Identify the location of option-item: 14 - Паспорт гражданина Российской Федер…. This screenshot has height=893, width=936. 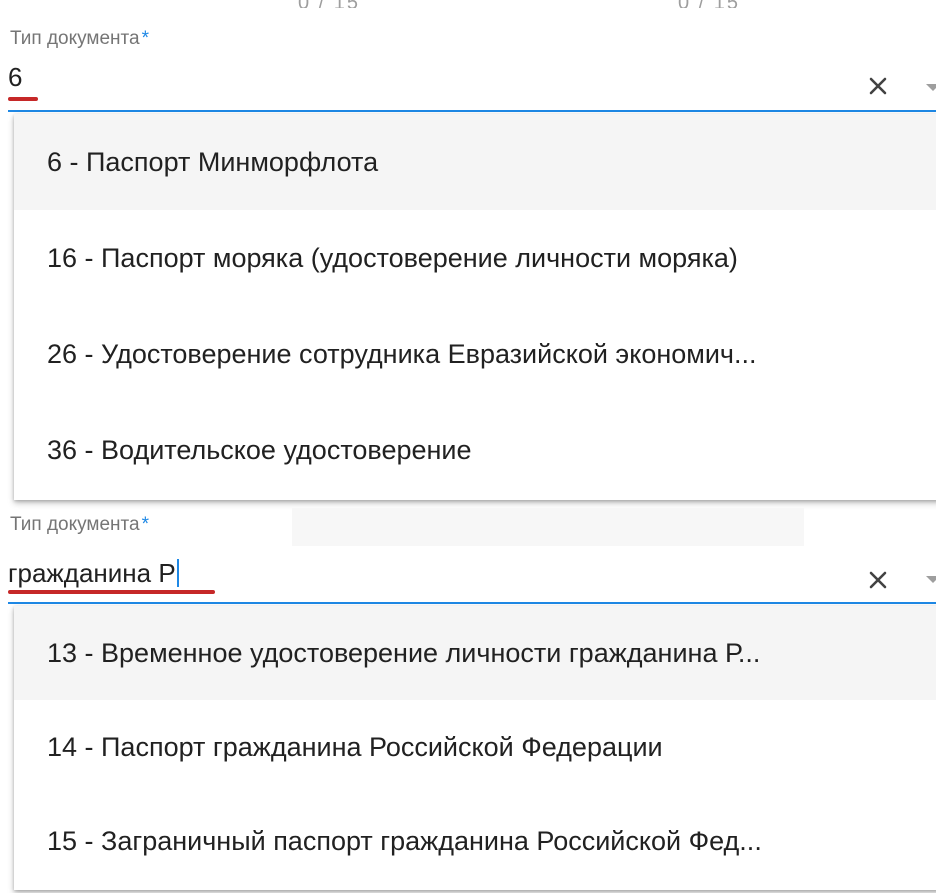
(475, 747).